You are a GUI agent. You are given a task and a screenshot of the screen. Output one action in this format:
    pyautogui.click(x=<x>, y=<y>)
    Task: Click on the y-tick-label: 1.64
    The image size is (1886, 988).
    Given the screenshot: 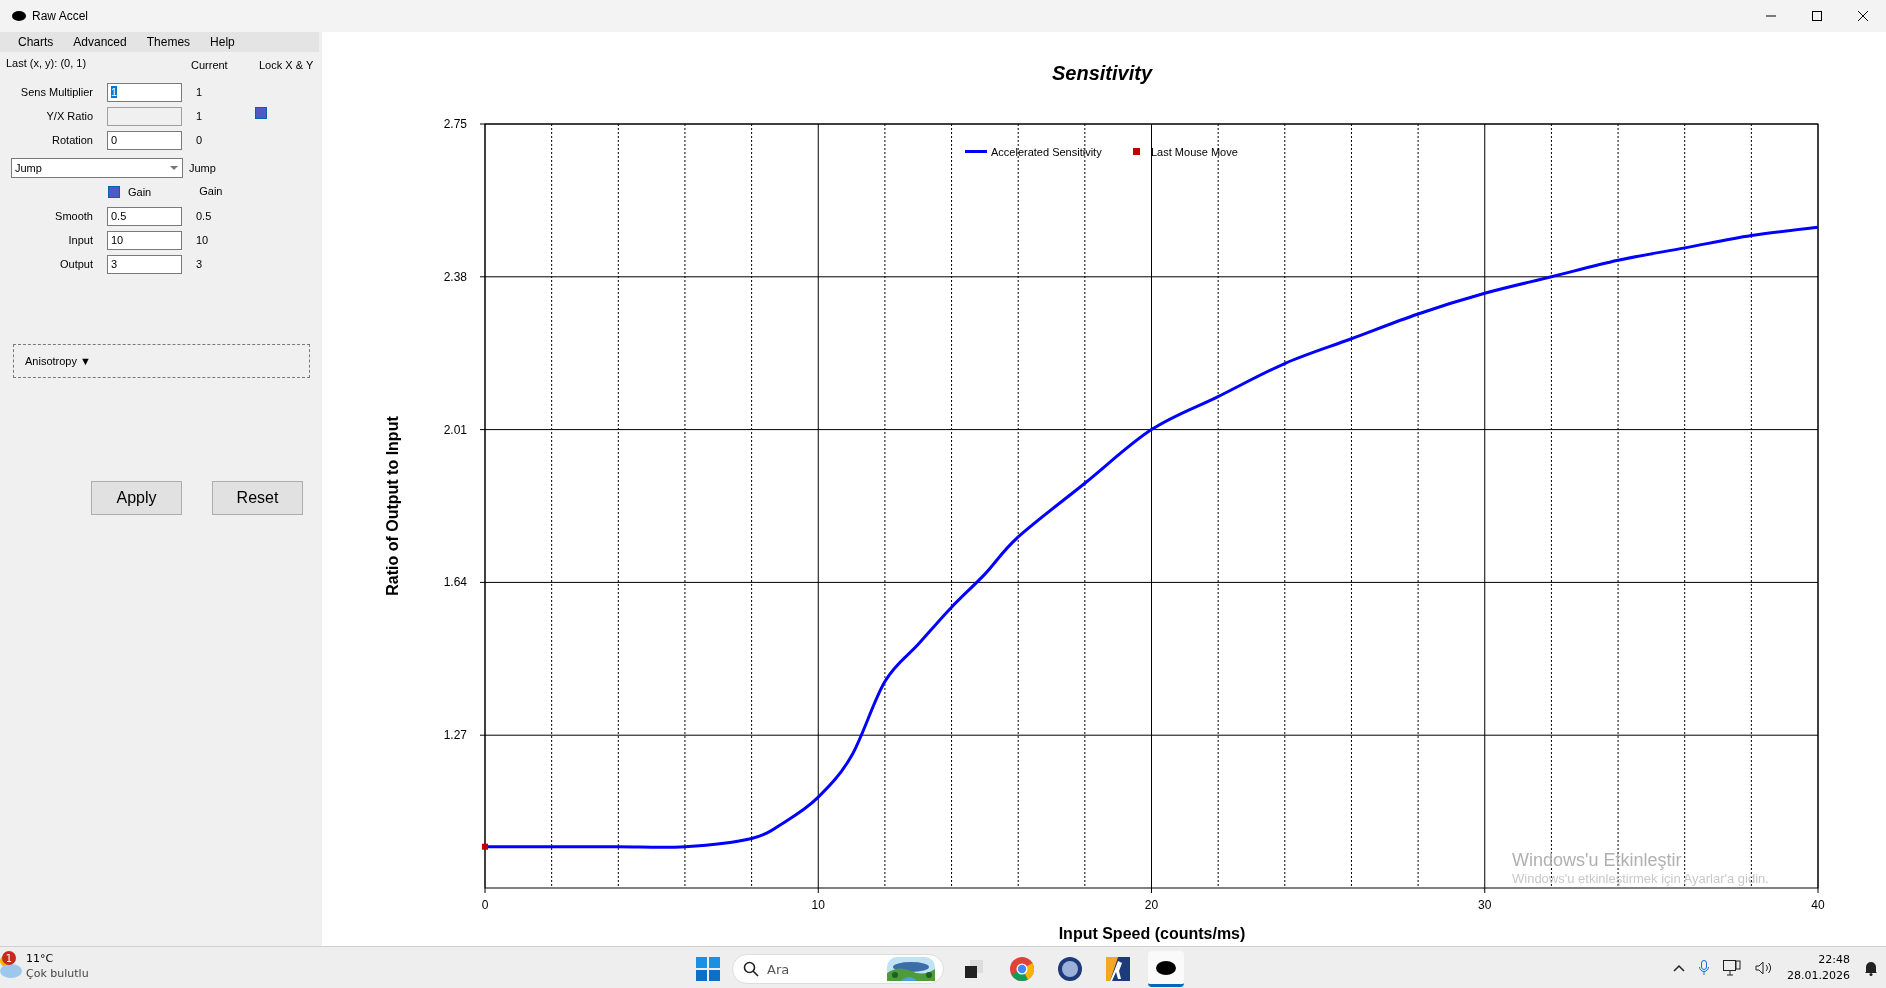 What is the action you would take?
    pyautogui.click(x=455, y=582)
    